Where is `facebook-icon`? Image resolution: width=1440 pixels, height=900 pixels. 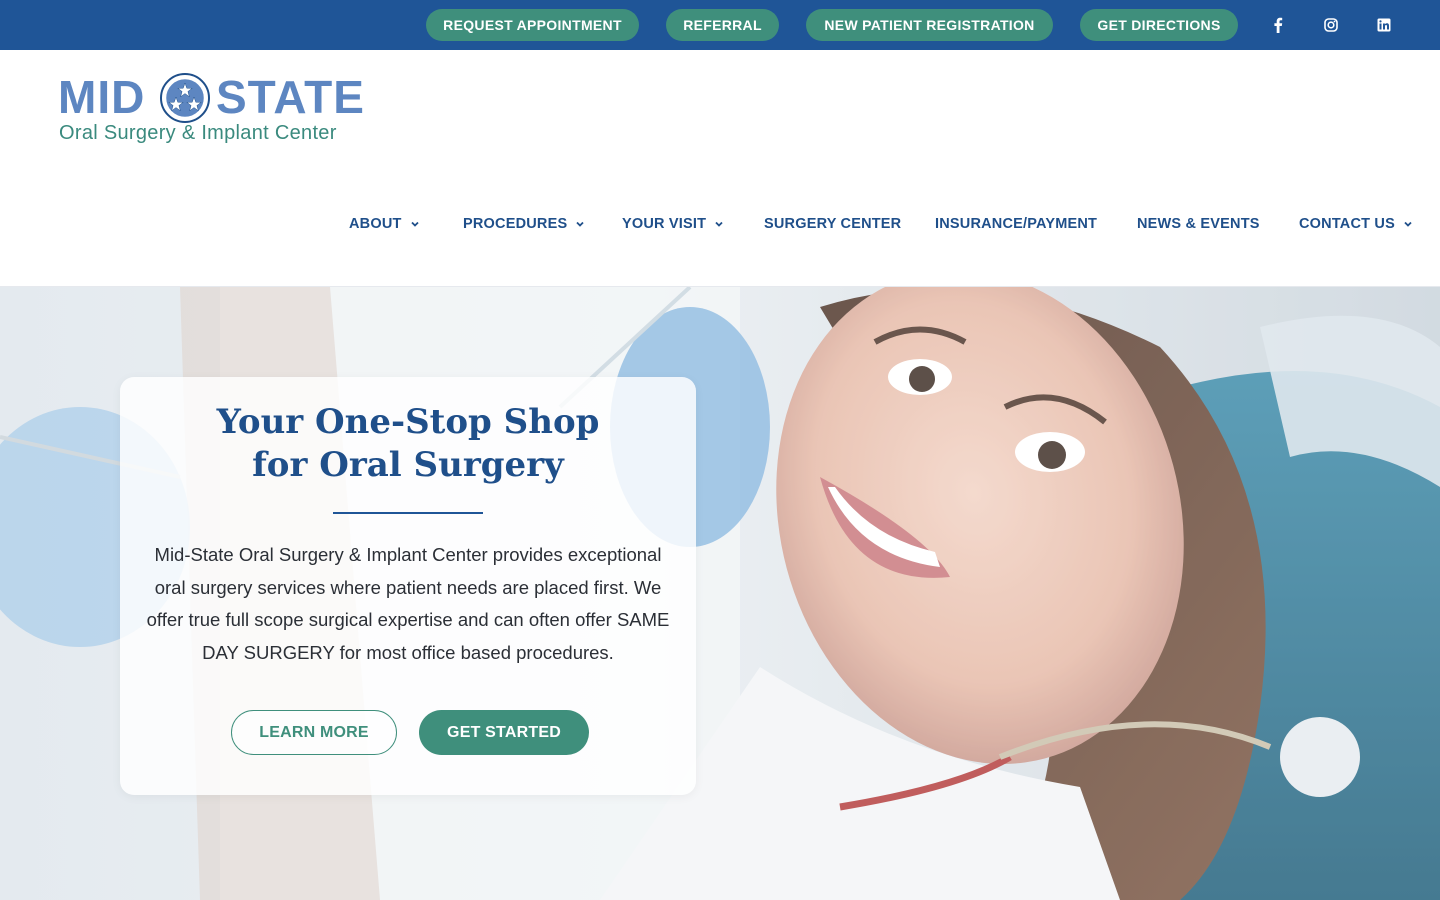 facebook-icon is located at coordinates (1278, 25).